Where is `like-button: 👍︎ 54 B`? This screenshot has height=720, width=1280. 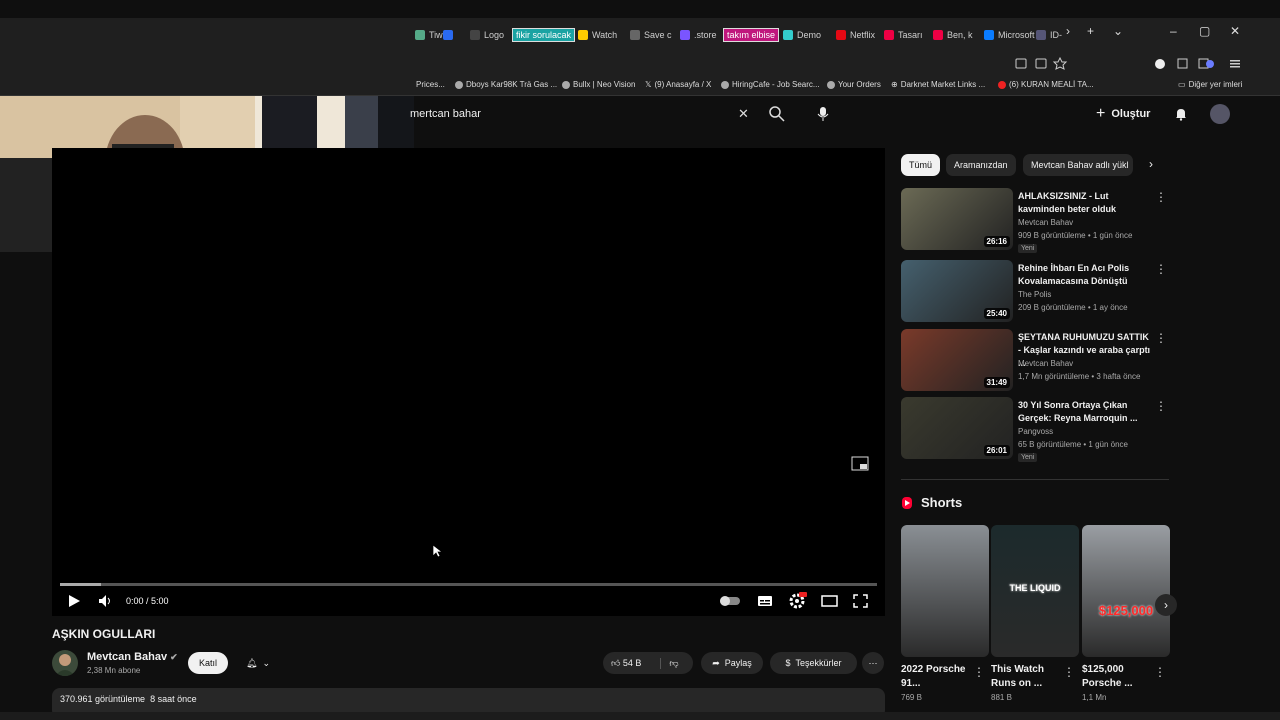 like-button: 👍︎ 54 B is located at coordinates (626, 663).